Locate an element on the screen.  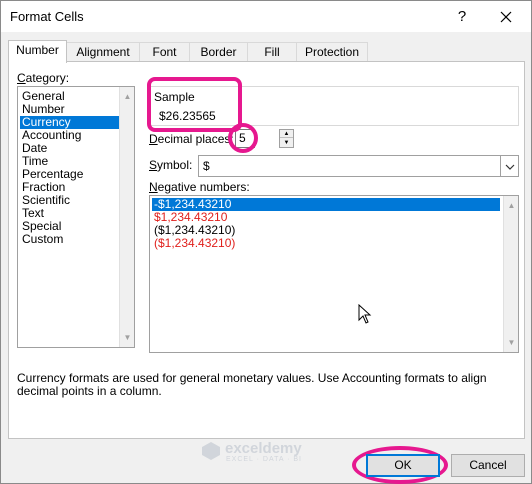
dialog-title: Format Cells is located at coordinates (47, 16).